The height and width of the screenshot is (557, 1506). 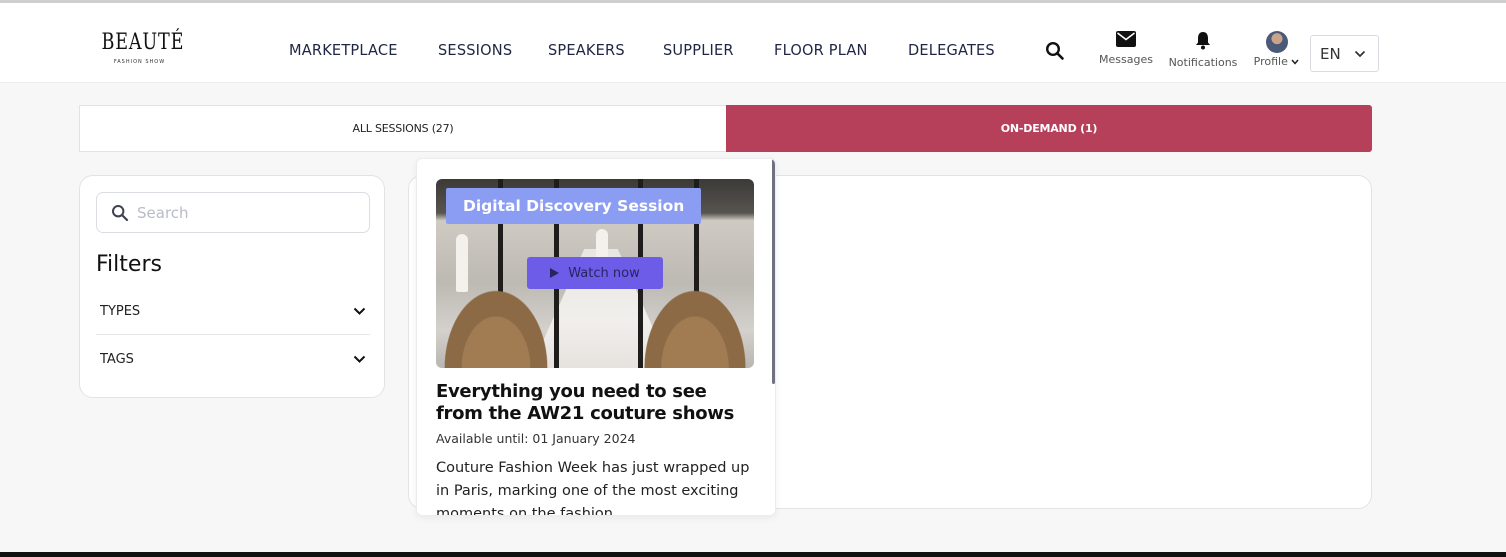 I want to click on watch-now-button: Watch now, so click(x=595, y=273).